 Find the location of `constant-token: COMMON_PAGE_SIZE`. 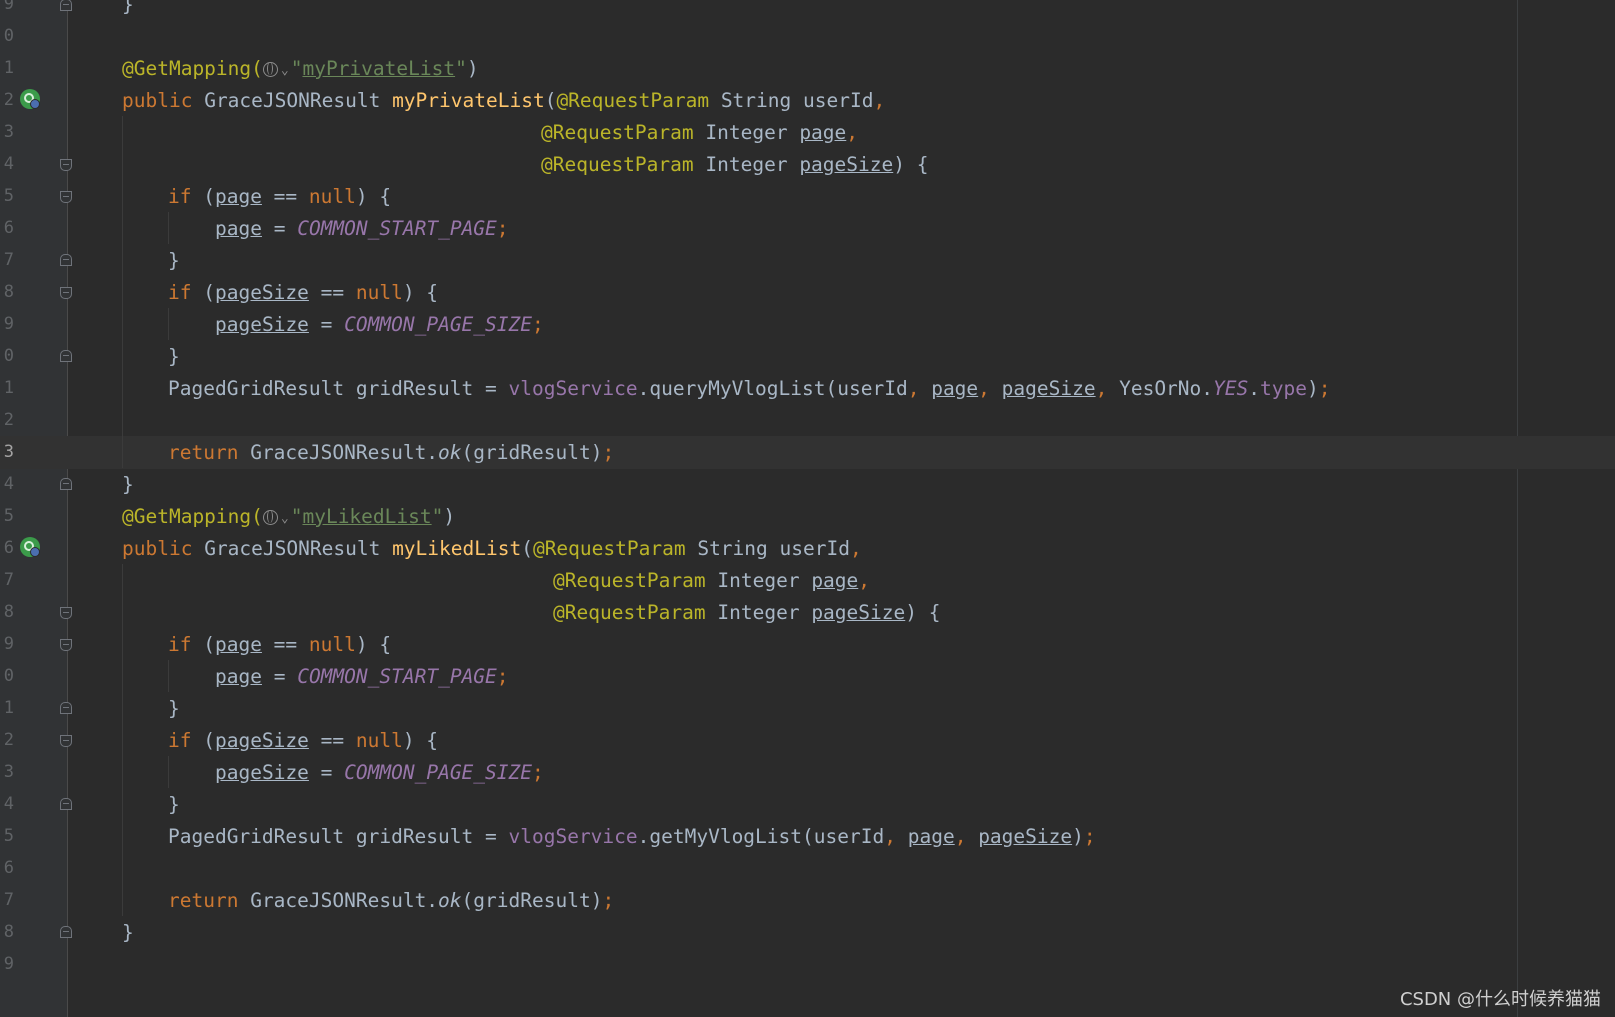

constant-token: COMMON_PAGE_SIZE is located at coordinates (438, 324).